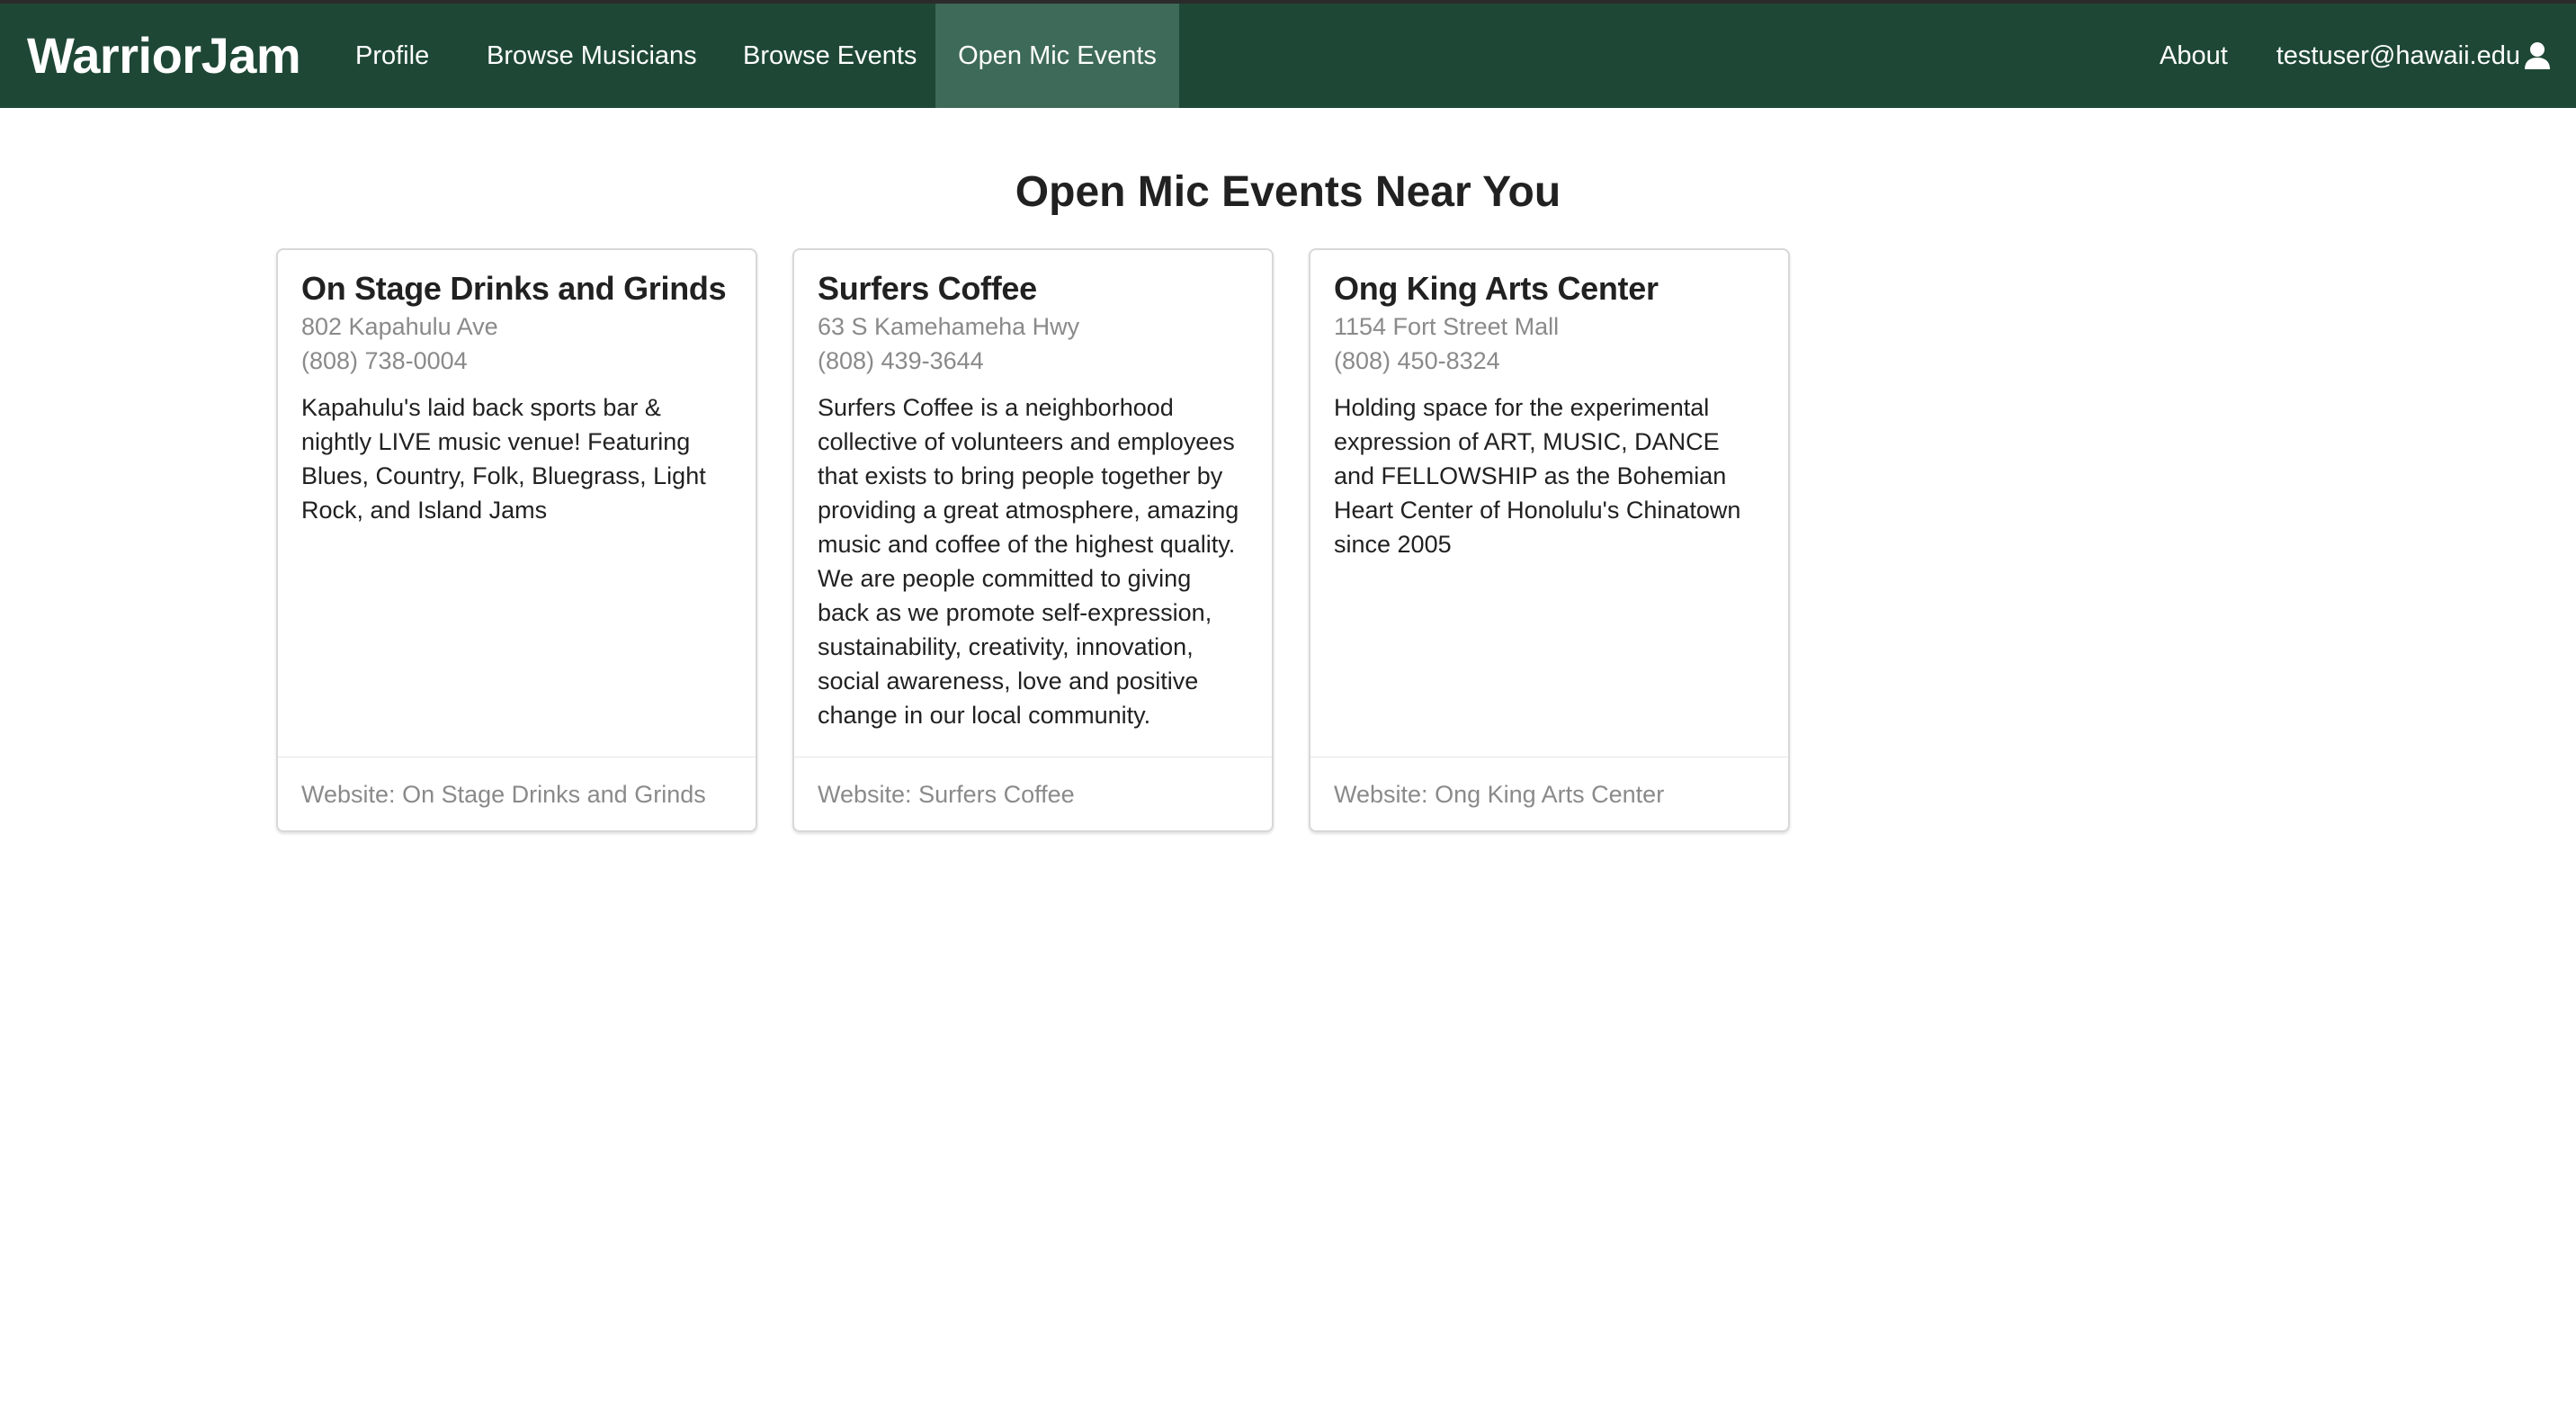  What do you see at coordinates (514, 288) in the screenshot?
I see `card-title: On Stage Drinks and Grinds` at bounding box center [514, 288].